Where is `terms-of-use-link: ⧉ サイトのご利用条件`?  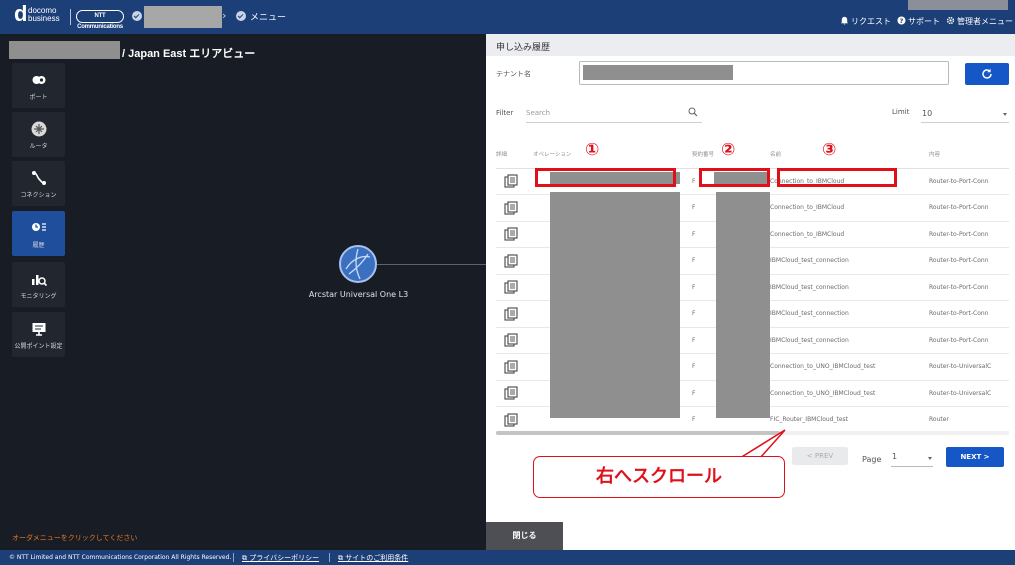
terms-of-use-link: ⧉ サイトのご利用条件 is located at coordinates (373, 558).